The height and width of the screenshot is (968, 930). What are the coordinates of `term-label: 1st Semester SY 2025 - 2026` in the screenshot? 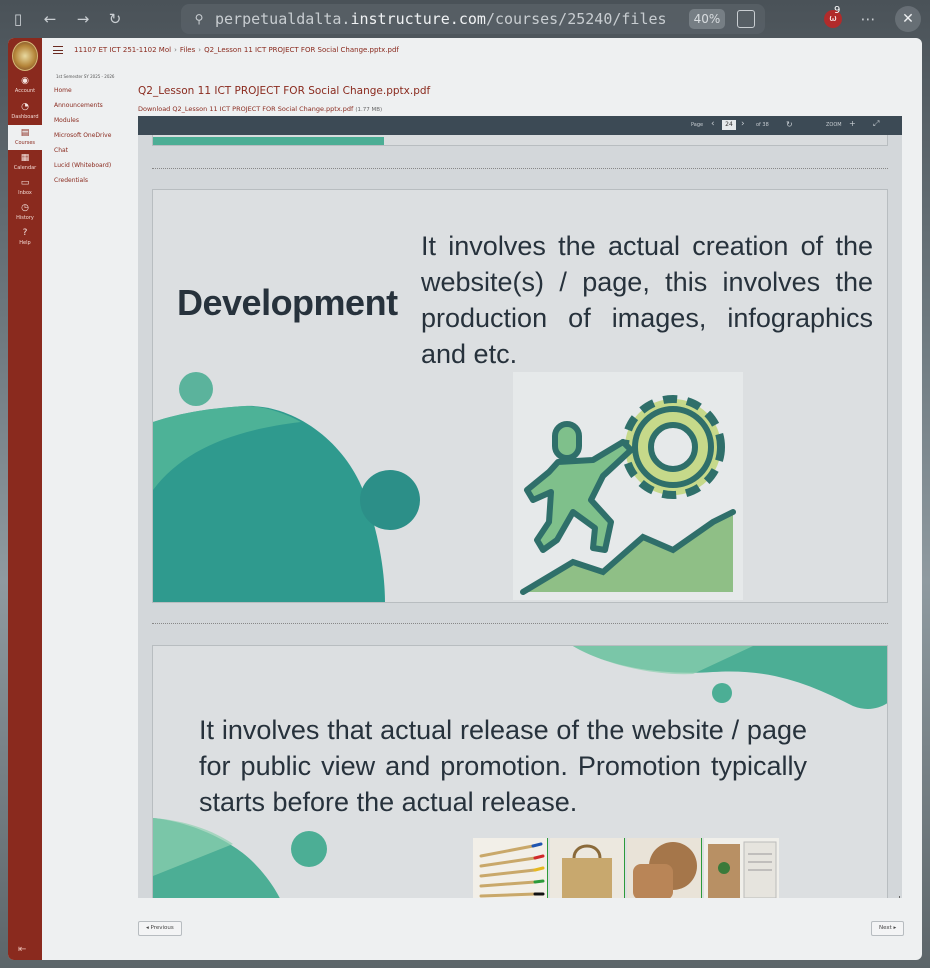 It's located at (85, 76).